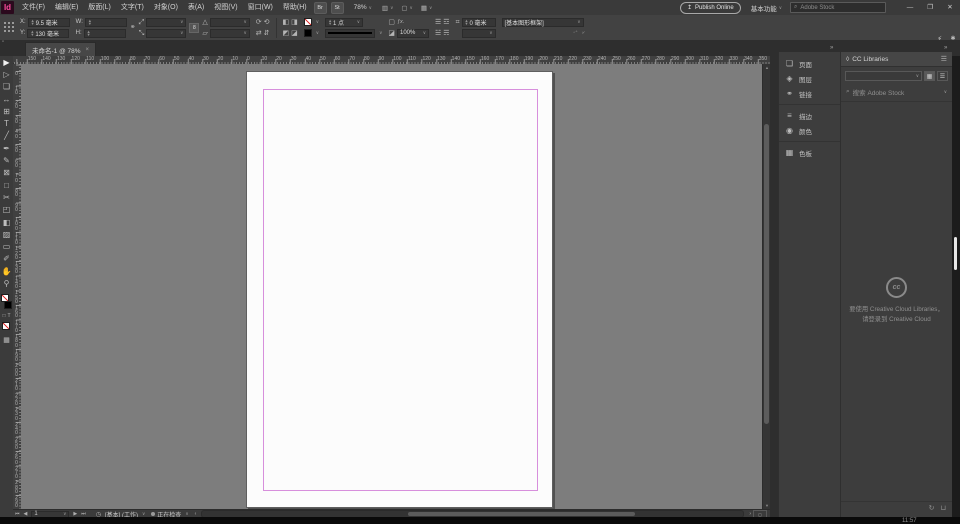 Image resolution: width=960 pixels, height=524 pixels. I want to click on page-tool: ❏, so click(6, 87).